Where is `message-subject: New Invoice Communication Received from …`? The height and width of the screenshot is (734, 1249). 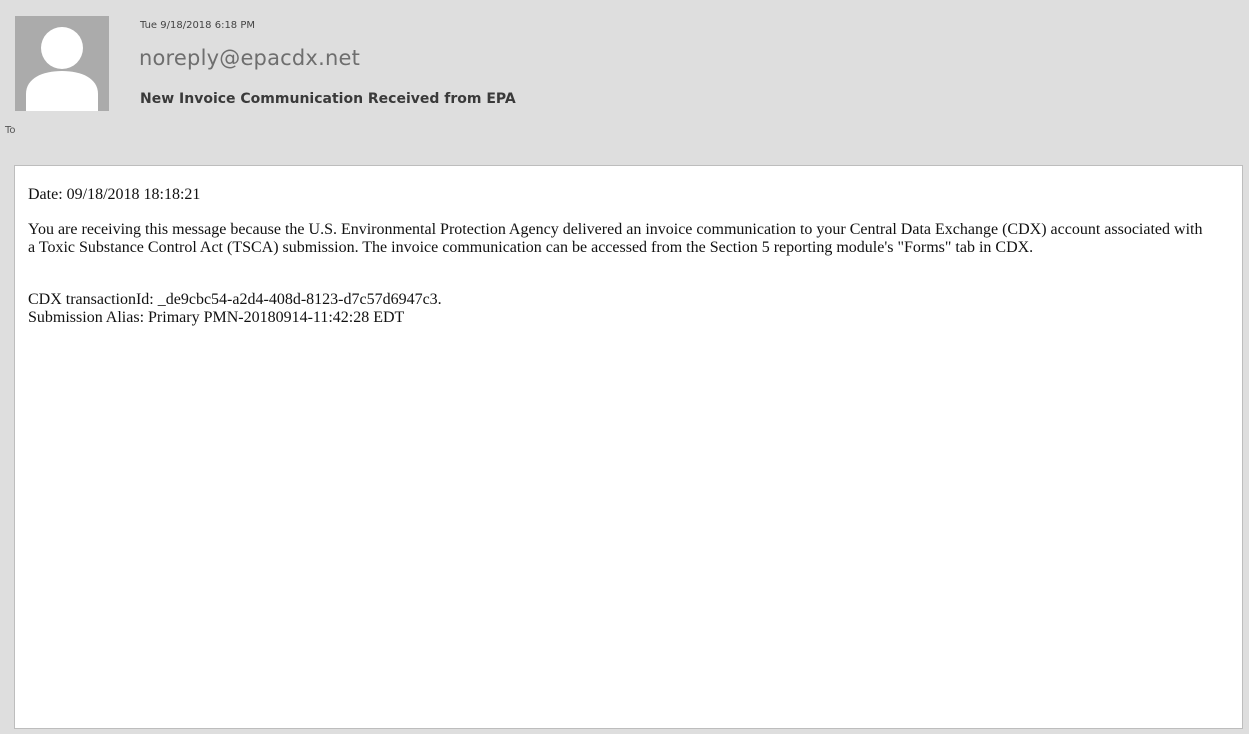 message-subject: New Invoice Communication Received from … is located at coordinates (328, 99).